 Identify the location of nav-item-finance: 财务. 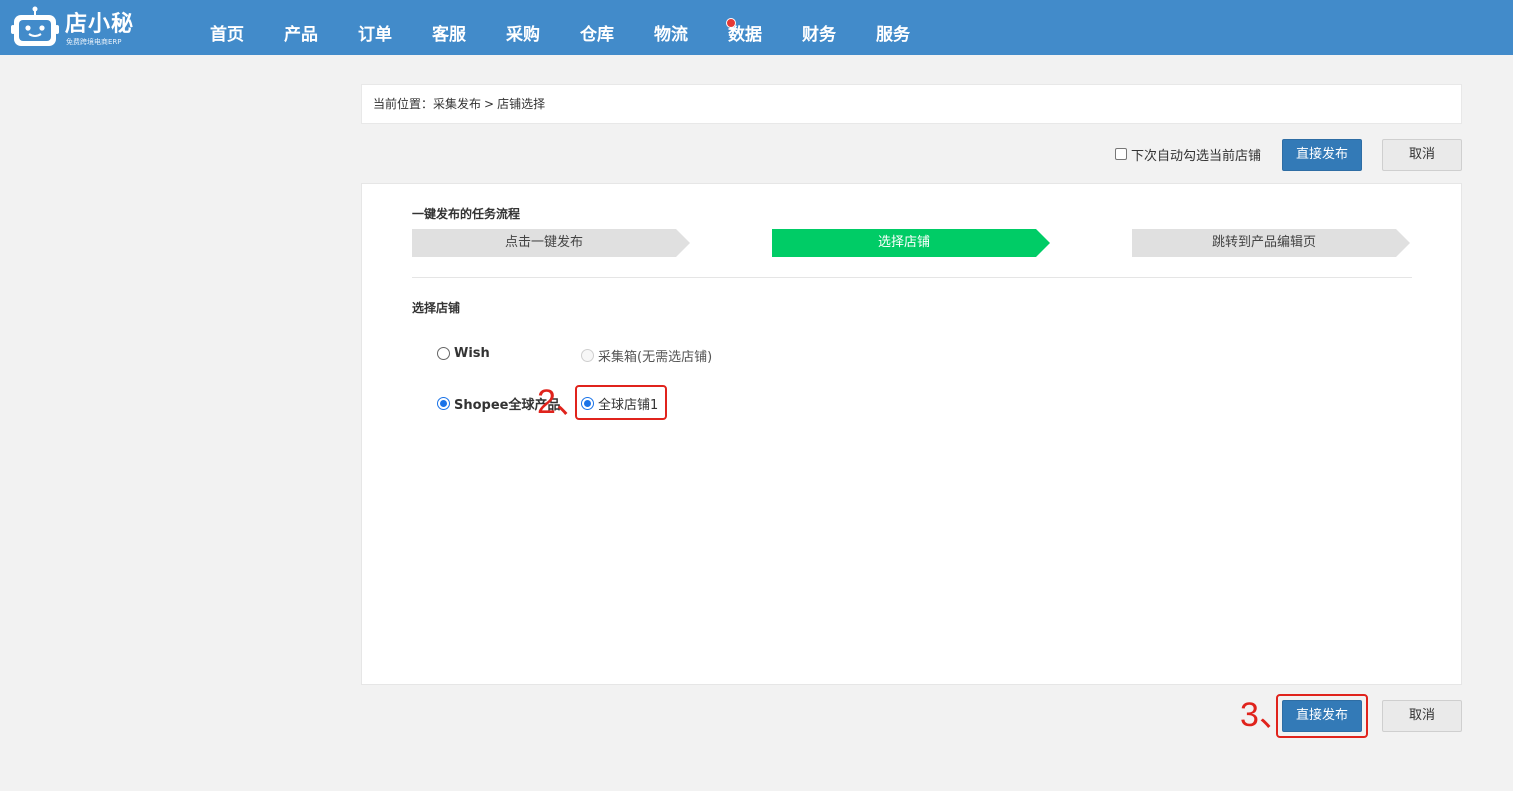
(819, 27).